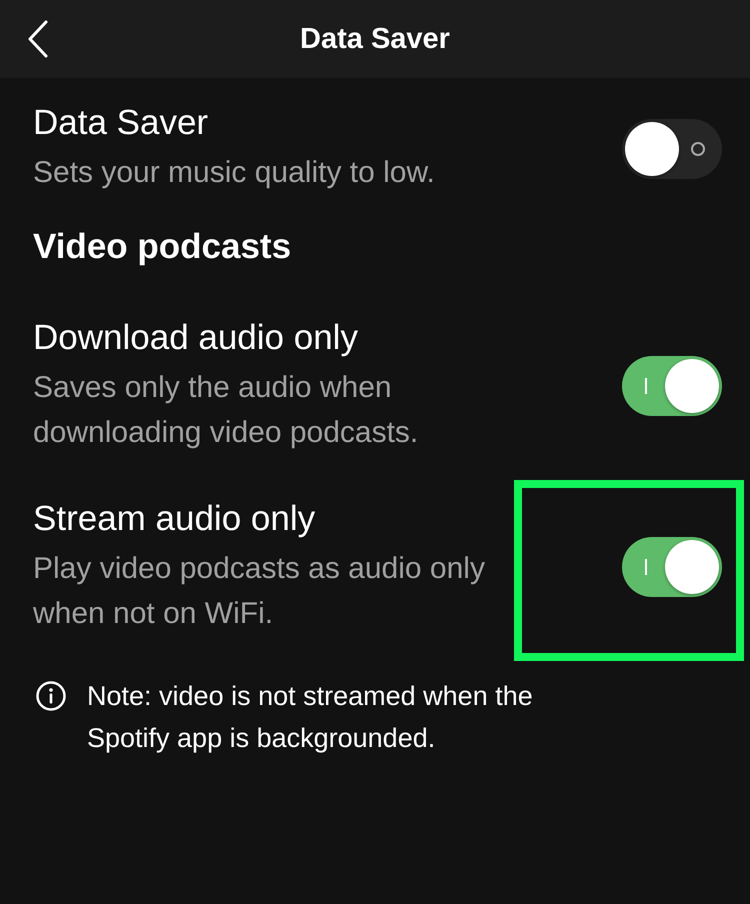  What do you see at coordinates (310, 717) in the screenshot?
I see `note-text: Note: video is not streamed when the Spotify app is backgrounded.` at bounding box center [310, 717].